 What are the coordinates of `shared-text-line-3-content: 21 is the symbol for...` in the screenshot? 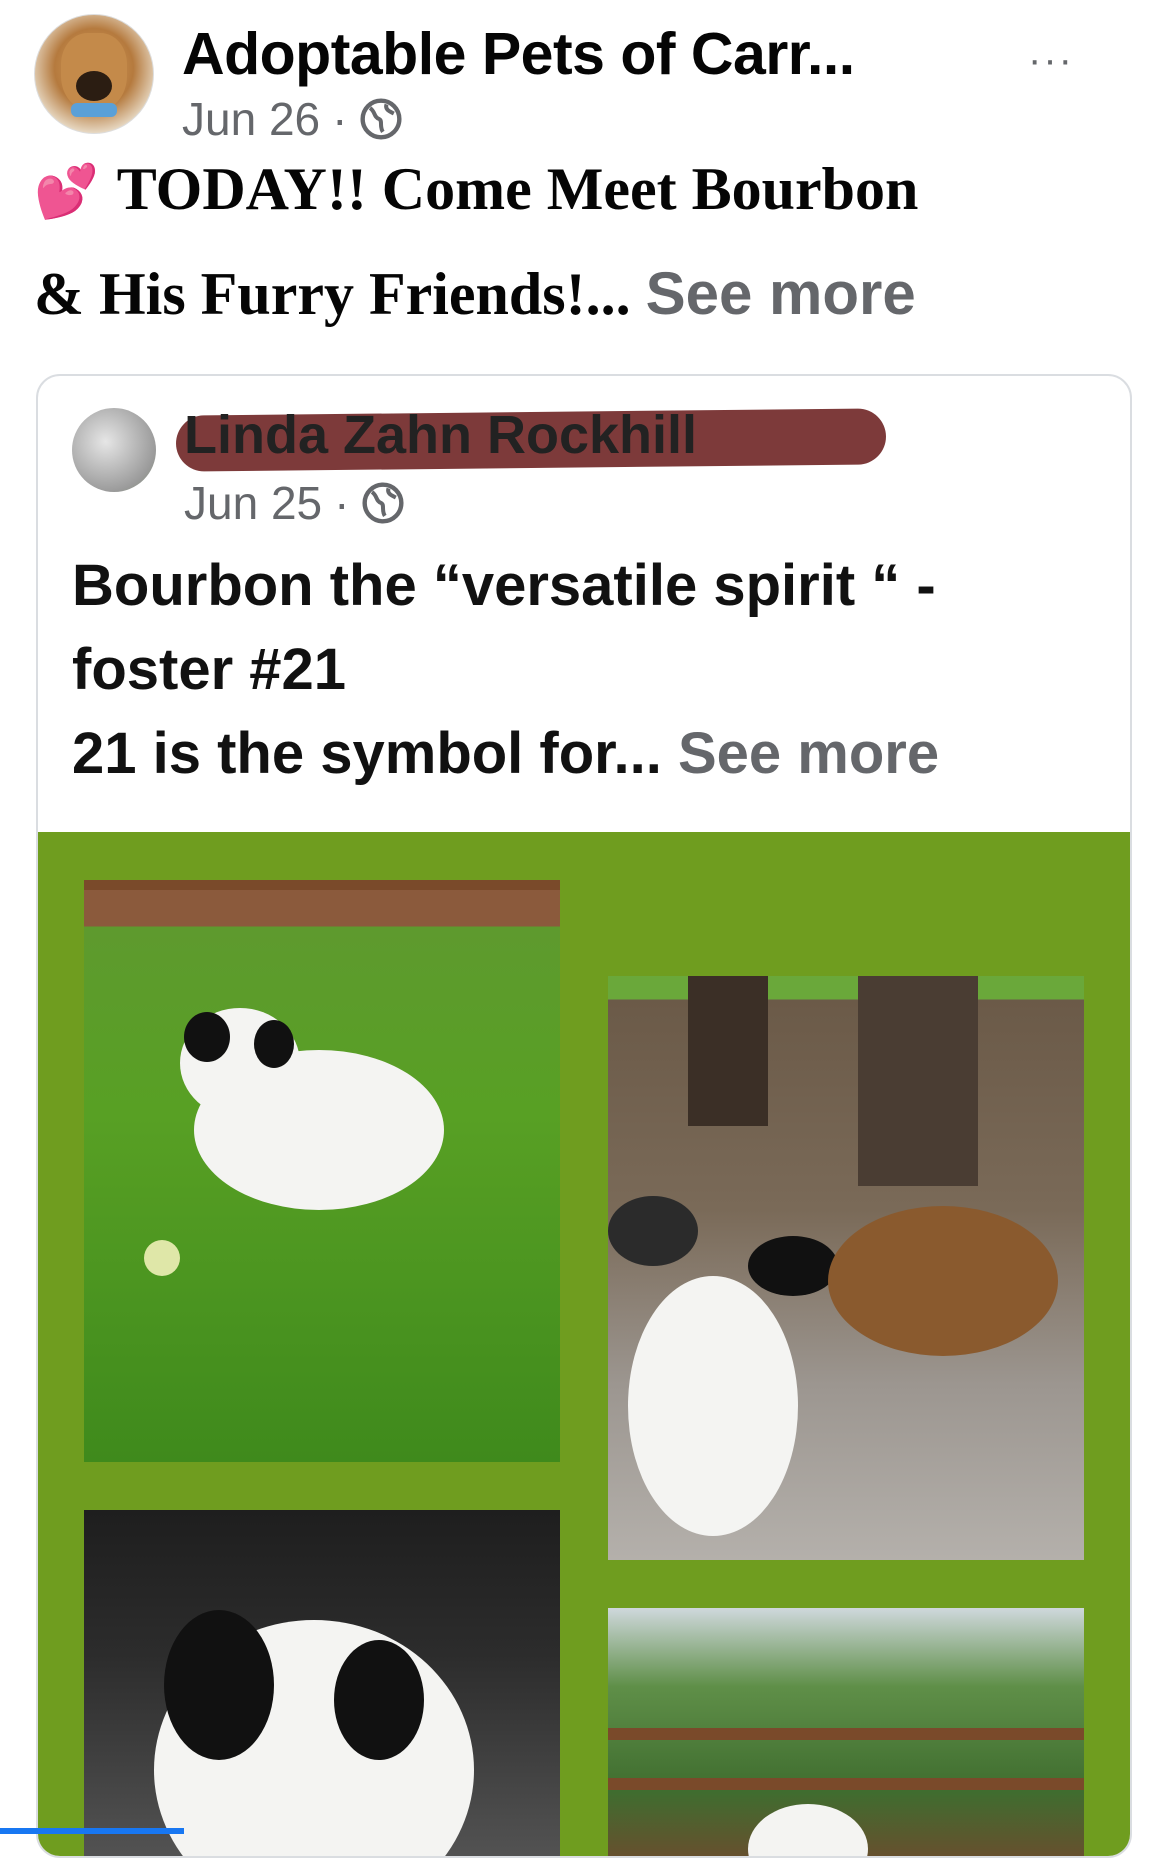 It's located at (367, 753).